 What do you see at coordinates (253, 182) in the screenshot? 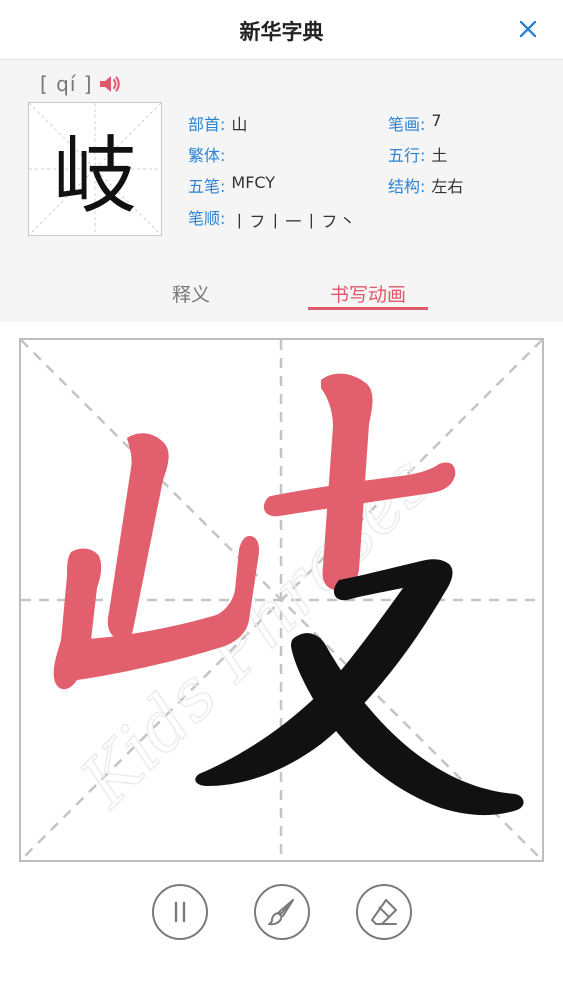
I see `wubi-value: MFCY` at bounding box center [253, 182].